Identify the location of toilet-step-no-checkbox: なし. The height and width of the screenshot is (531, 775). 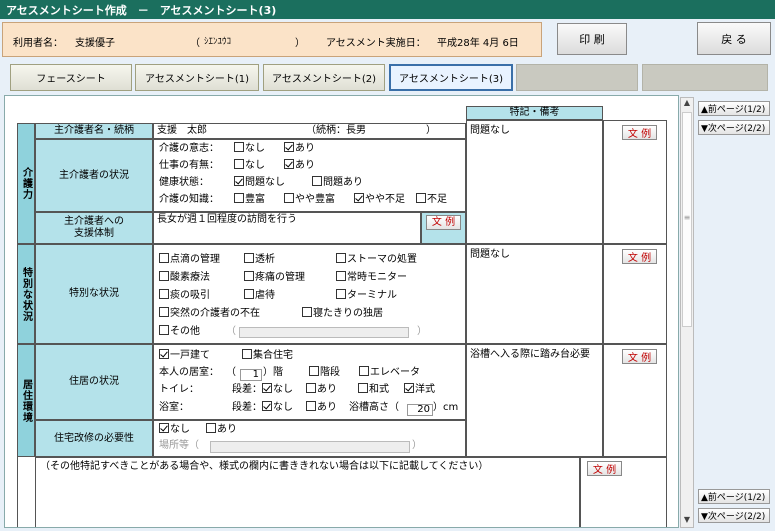
(277, 390).